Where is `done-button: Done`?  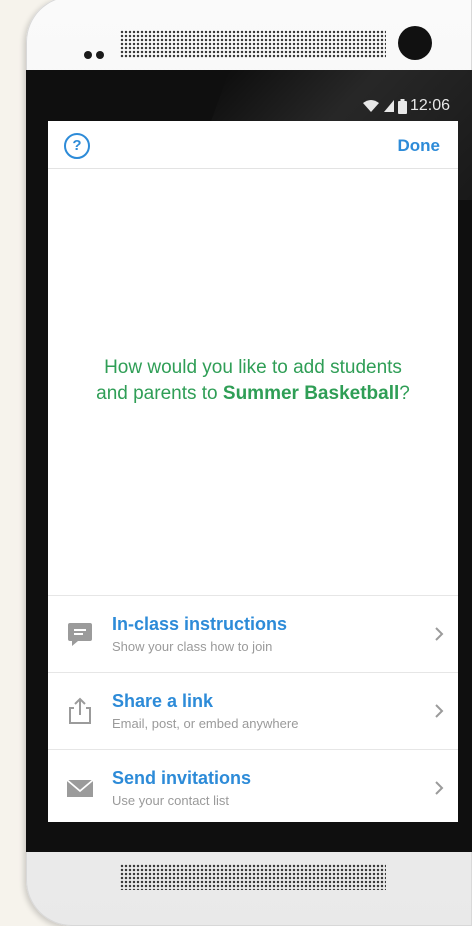
done-button: Done is located at coordinates (419, 146).